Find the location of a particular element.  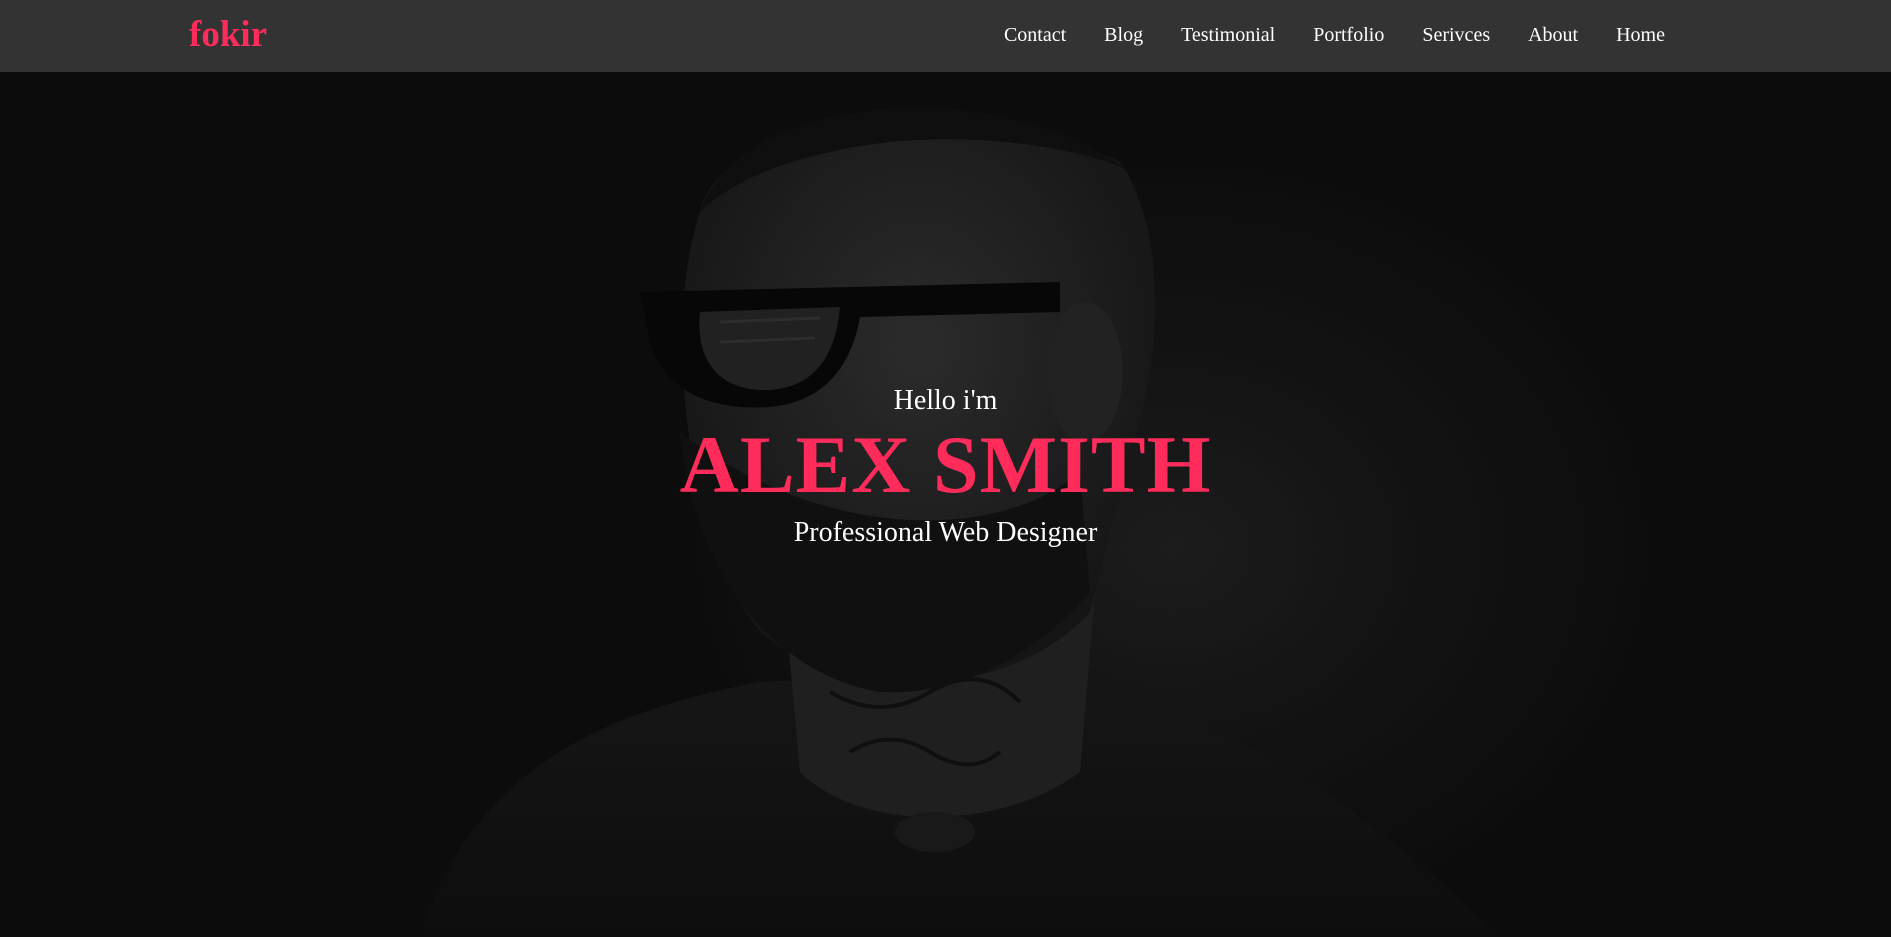

nav-item-home: Home is located at coordinates (1640, 35).